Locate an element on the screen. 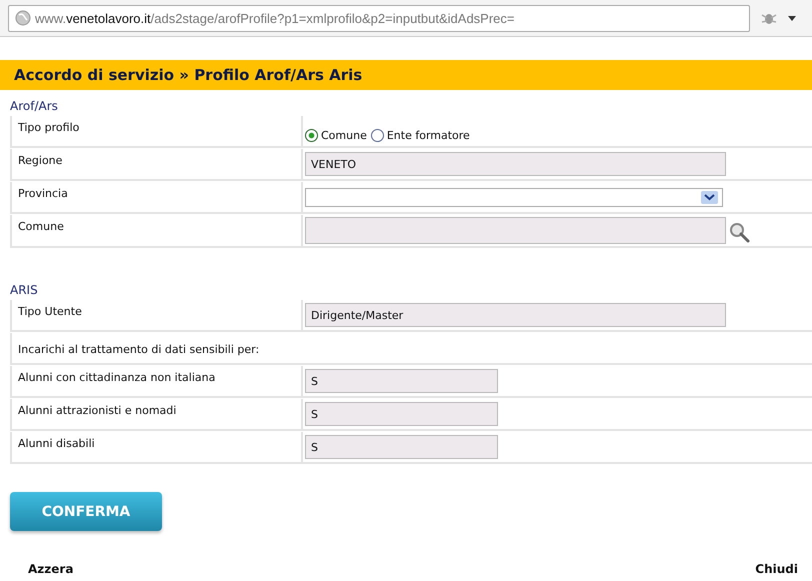 This screenshot has height=581, width=812. radio-label: Comune is located at coordinates (344, 135).